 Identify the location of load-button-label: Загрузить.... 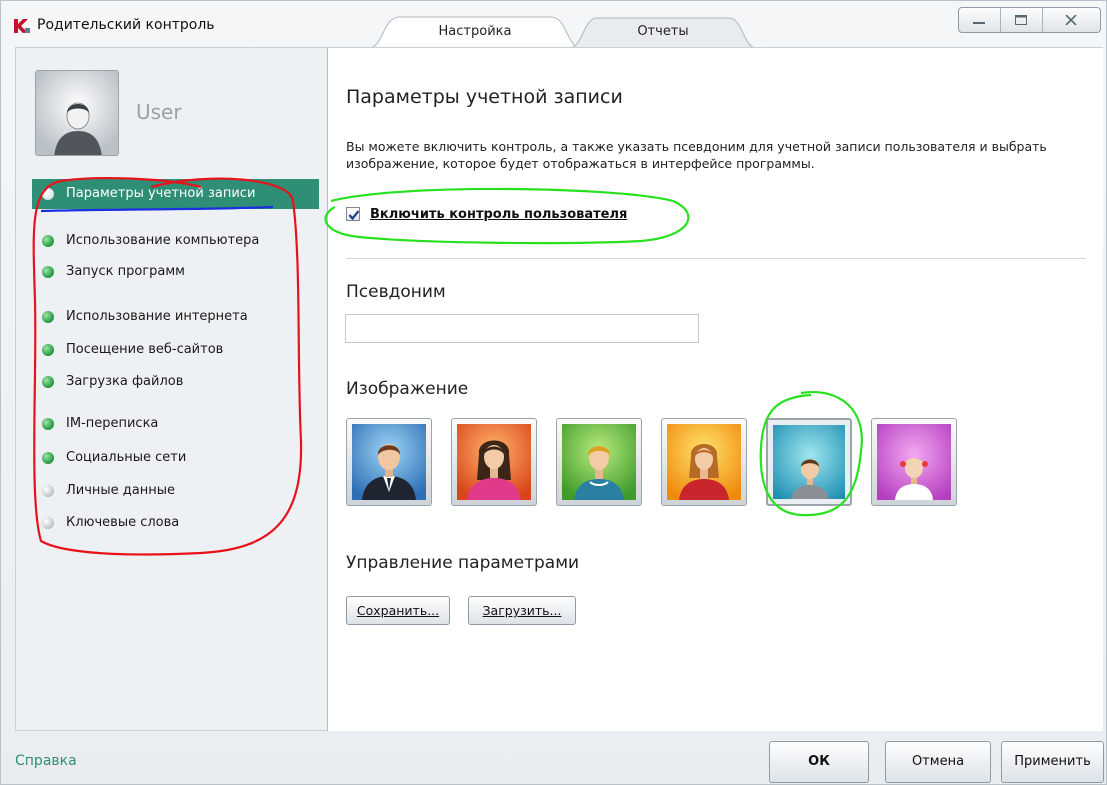
(522, 610).